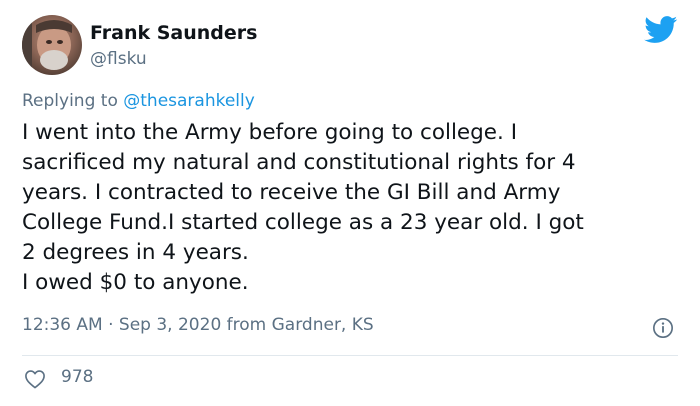 The width and height of the screenshot is (700, 406). I want to click on reply-mention-link: @thesarahkelly, so click(189, 101).